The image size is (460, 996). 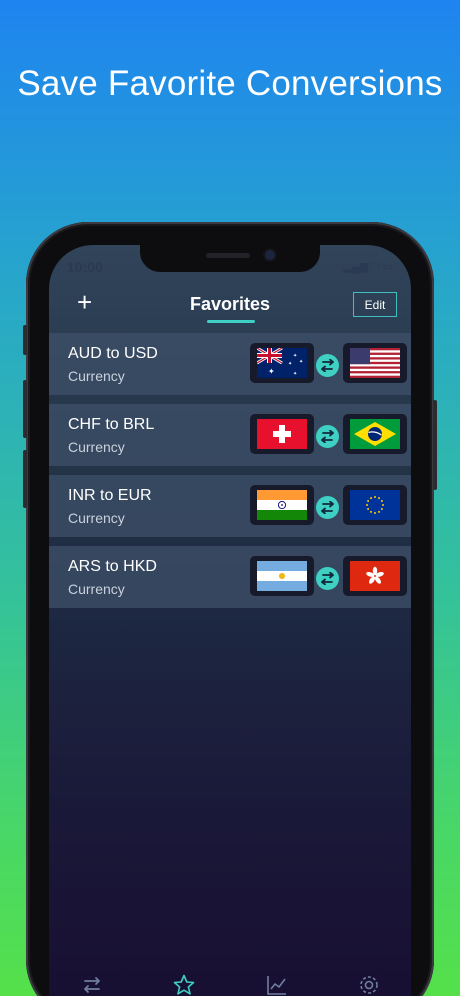 What do you see at coordinates (25, 409) in the screenshot?
I see `volume-up-button` at bounding box center [25, 409].